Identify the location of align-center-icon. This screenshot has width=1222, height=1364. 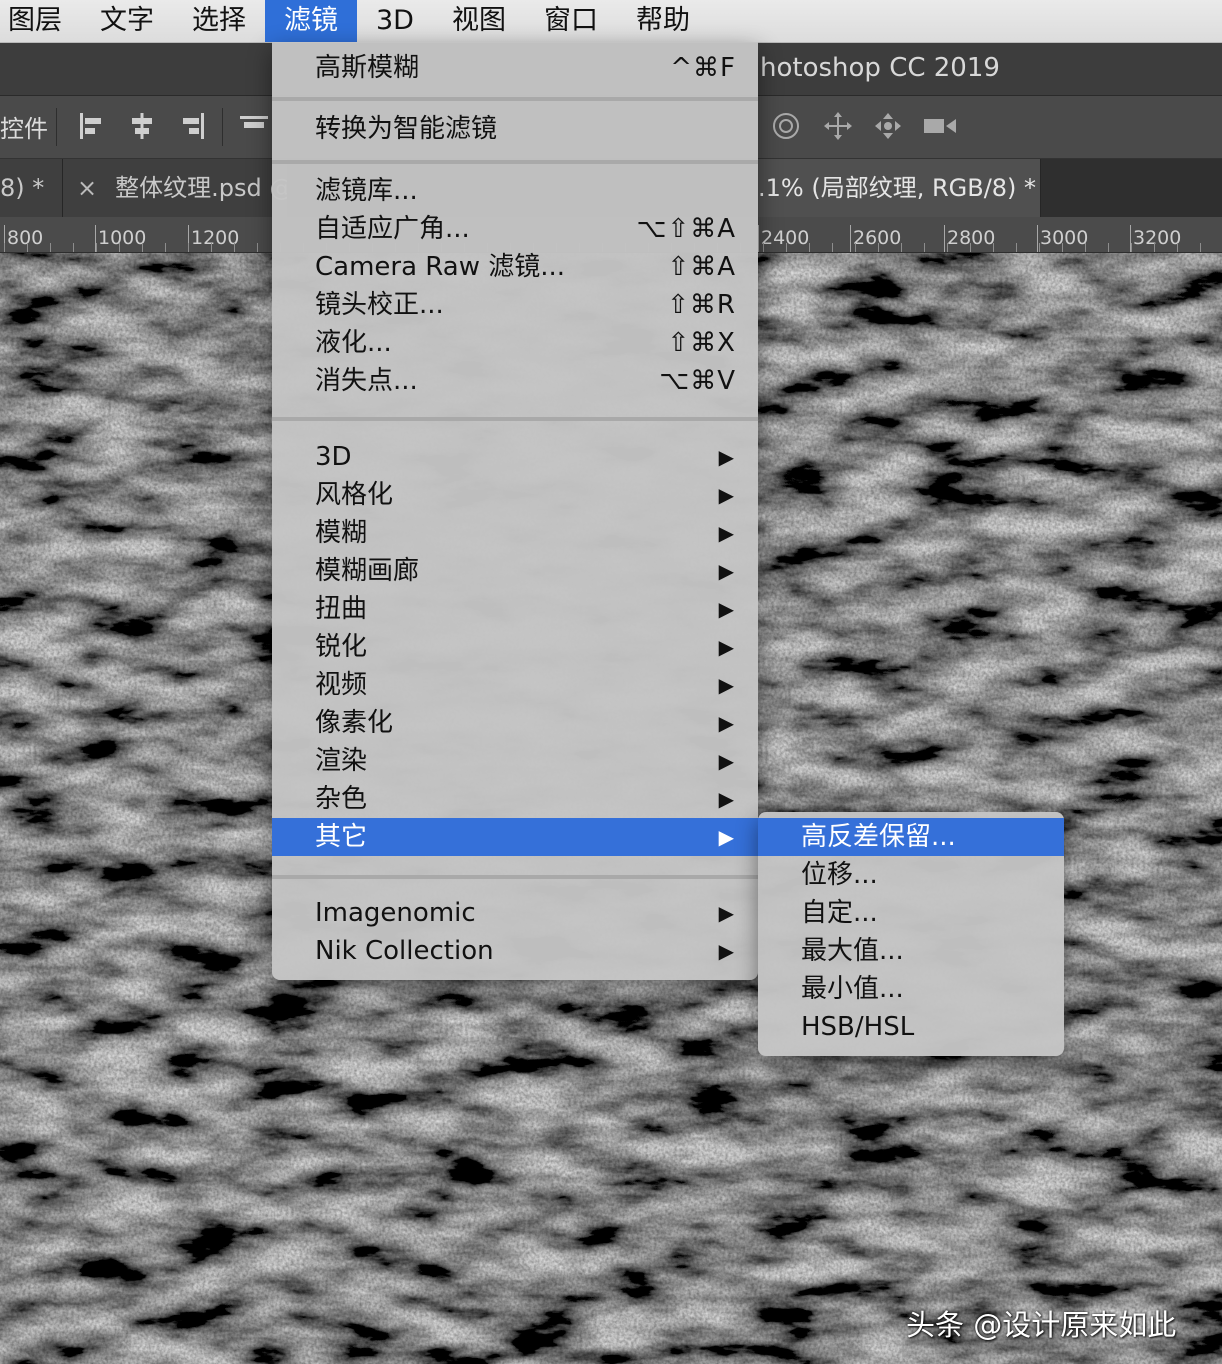
(142, 126).